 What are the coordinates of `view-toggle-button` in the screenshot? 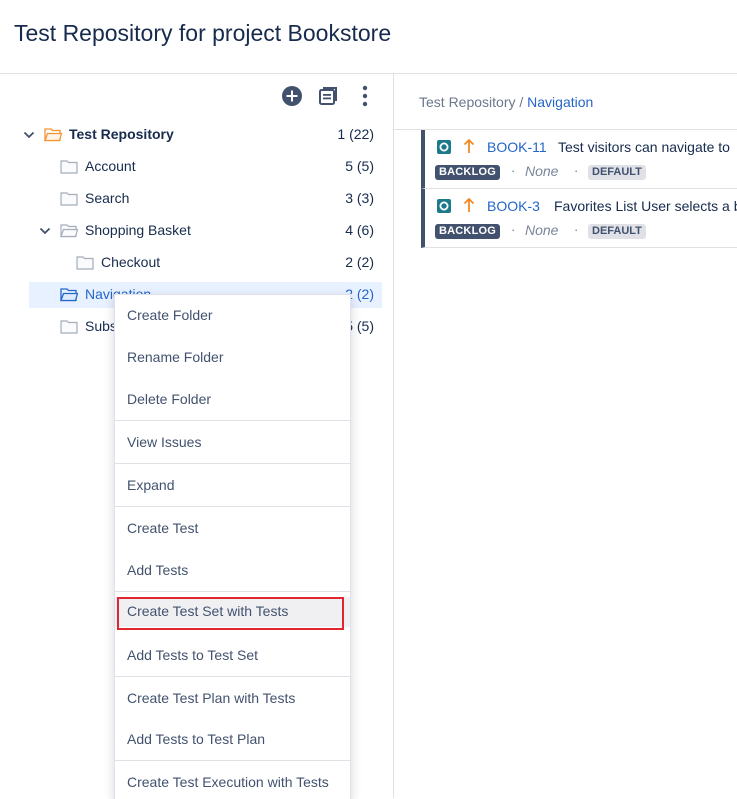 It's located at (328, 96).